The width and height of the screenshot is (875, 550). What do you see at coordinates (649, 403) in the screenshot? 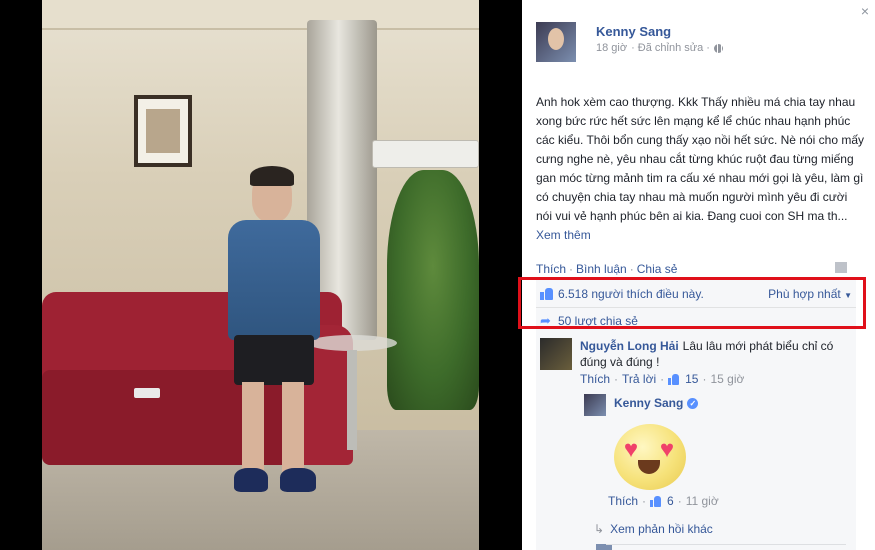
I see `reply-author-name: Kenny Sang` at bounding box center [649, 403].